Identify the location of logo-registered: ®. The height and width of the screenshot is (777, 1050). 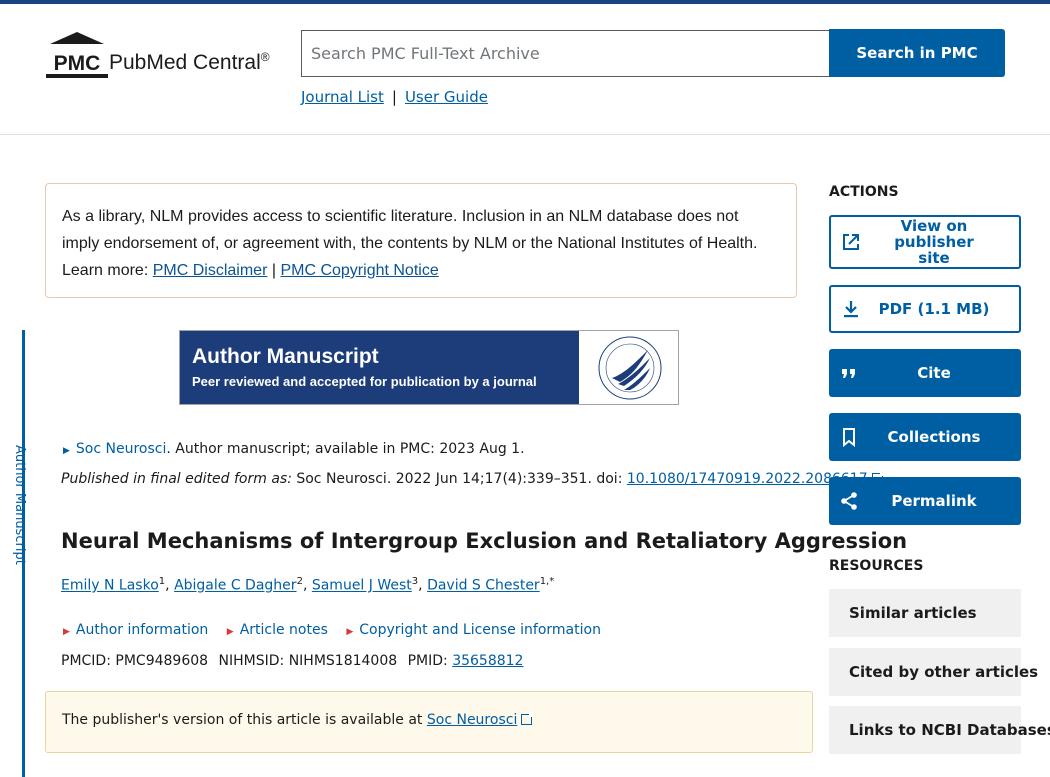
(265, 57).